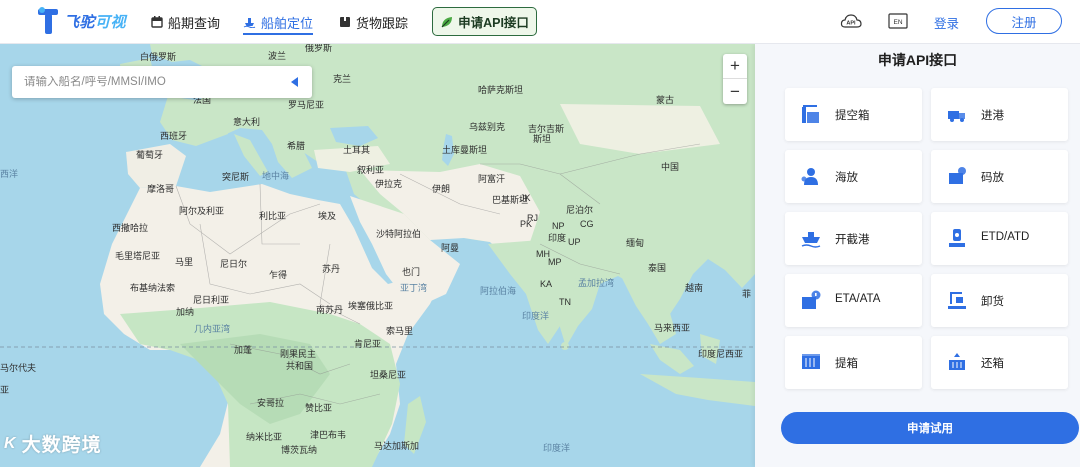 This screenshot has width=1080, height=467. Describe the element at coordinates (441, 189) in the screenshot. I see `map-label: 伊朗` at that location.